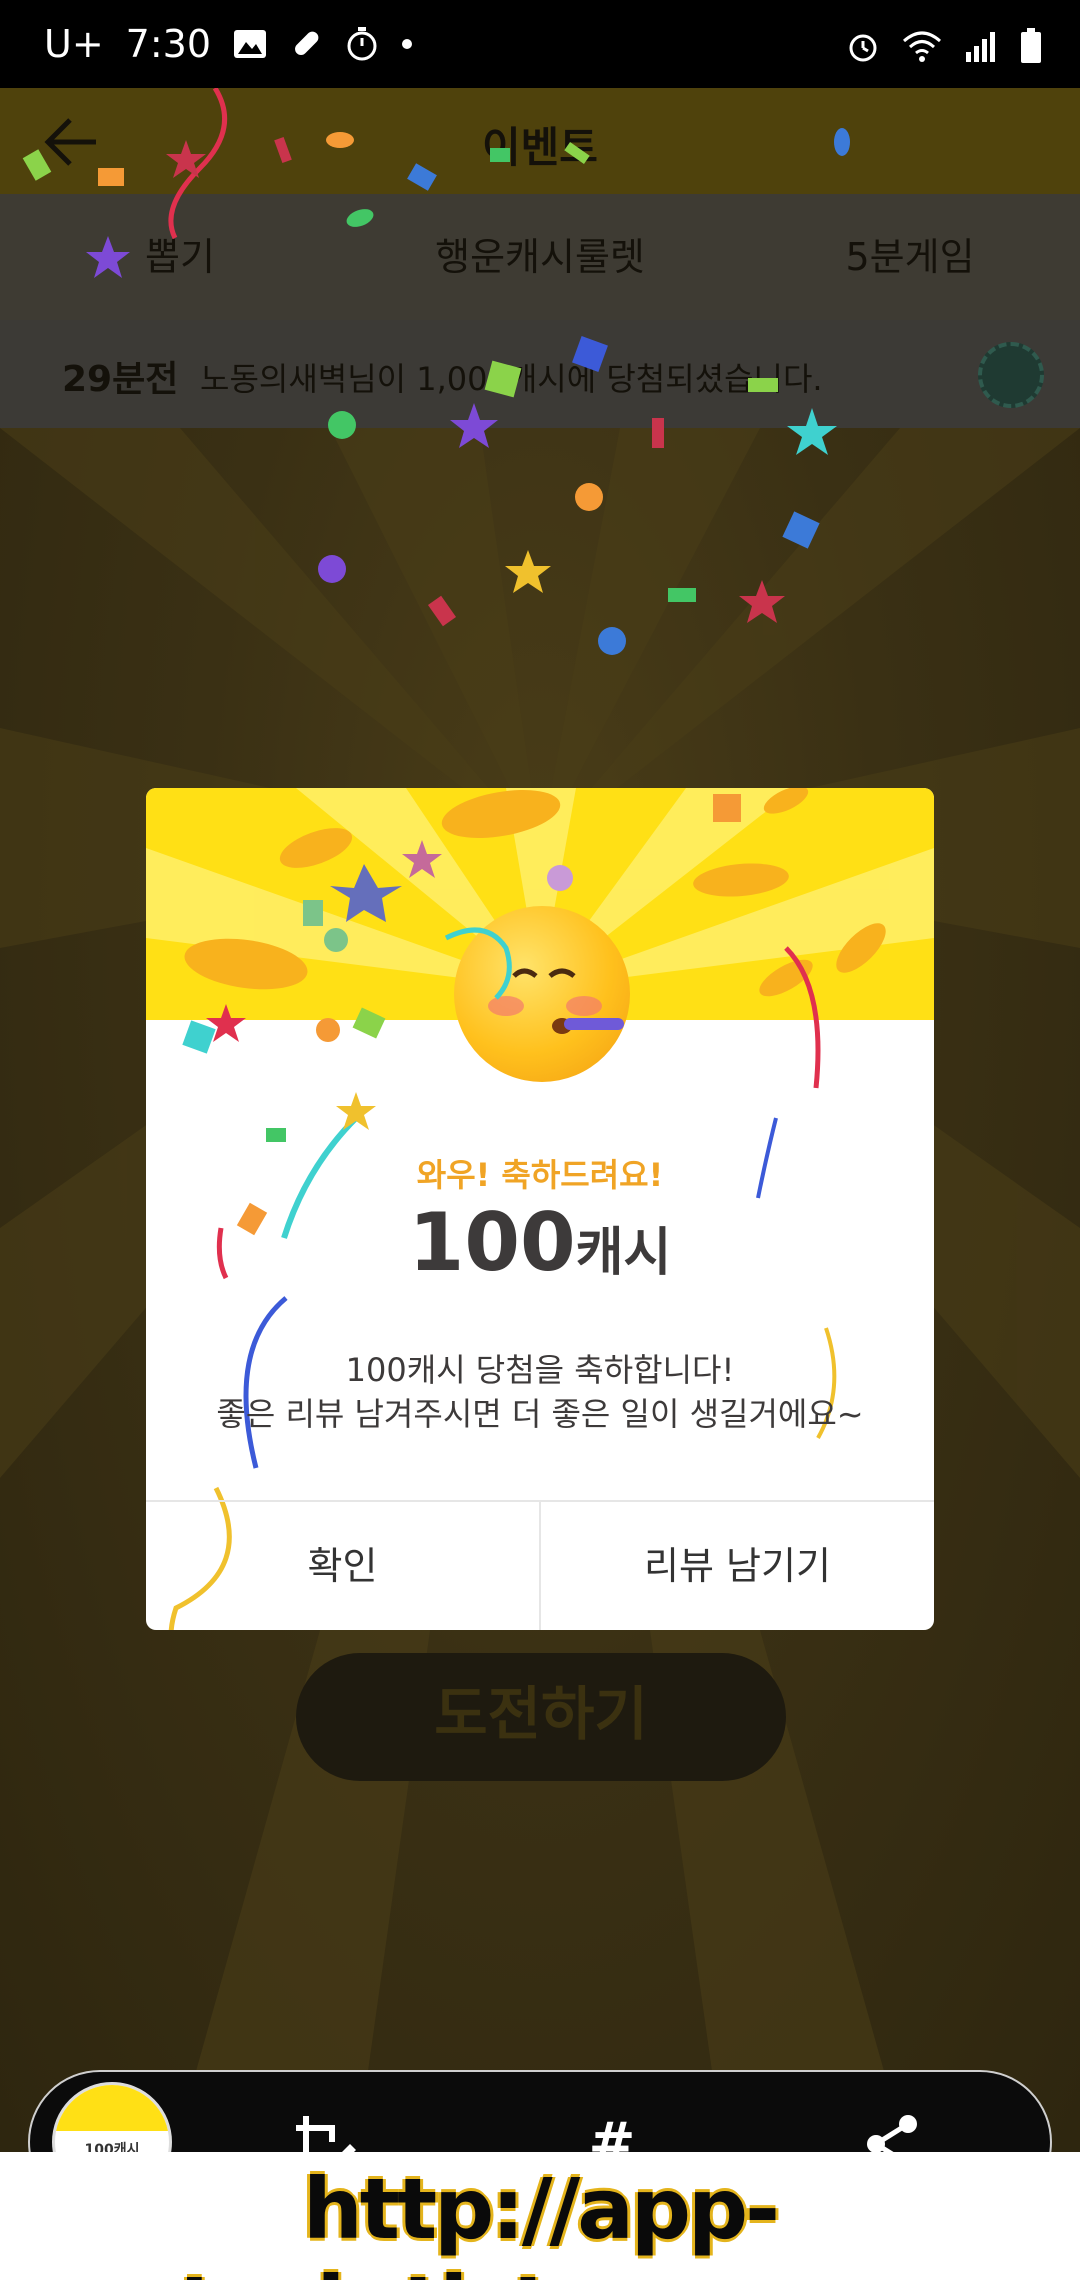  What do you see at coordinates (540, 1414) in the screenshot?
I see `message-line-2: 좋은 리뷰 남겨주시면 더 좋은 일이 생길거에요~` at bounding box center [540, 1414].